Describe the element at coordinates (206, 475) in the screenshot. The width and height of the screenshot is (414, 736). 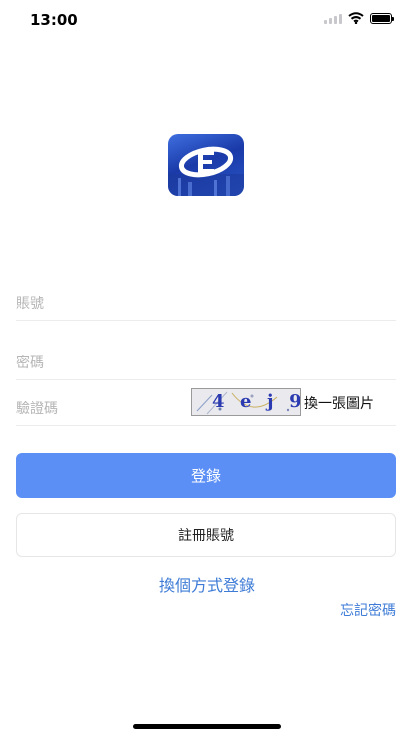
I see `login-button: 登錄` at that location.